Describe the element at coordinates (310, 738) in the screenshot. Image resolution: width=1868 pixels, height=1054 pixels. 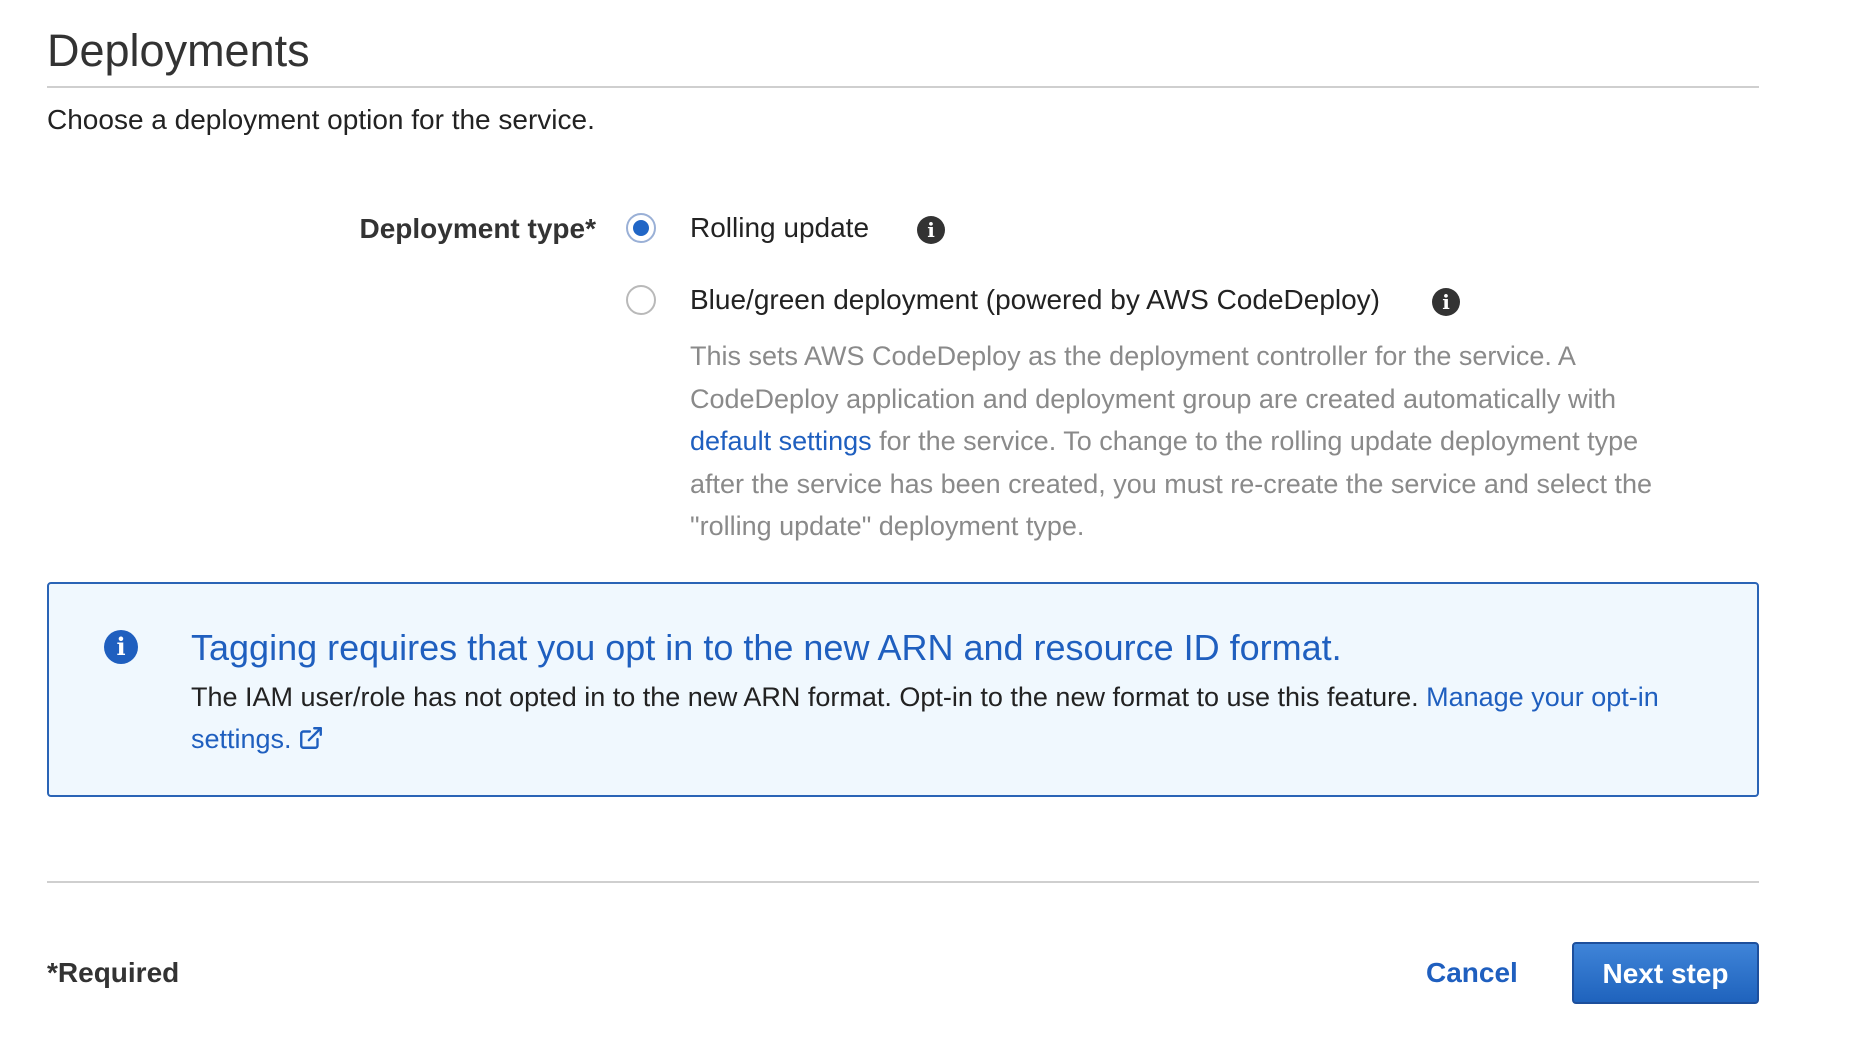
I see `external-link-icon` at that location.